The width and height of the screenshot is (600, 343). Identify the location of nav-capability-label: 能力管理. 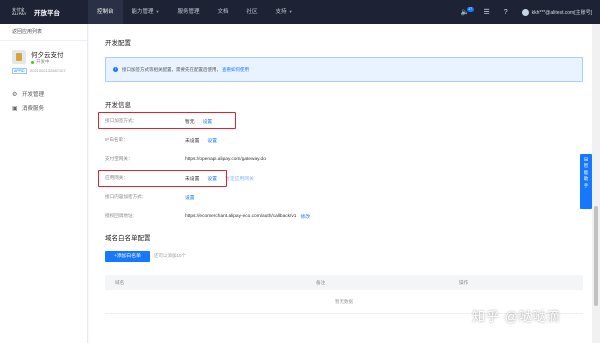
(142, 12).